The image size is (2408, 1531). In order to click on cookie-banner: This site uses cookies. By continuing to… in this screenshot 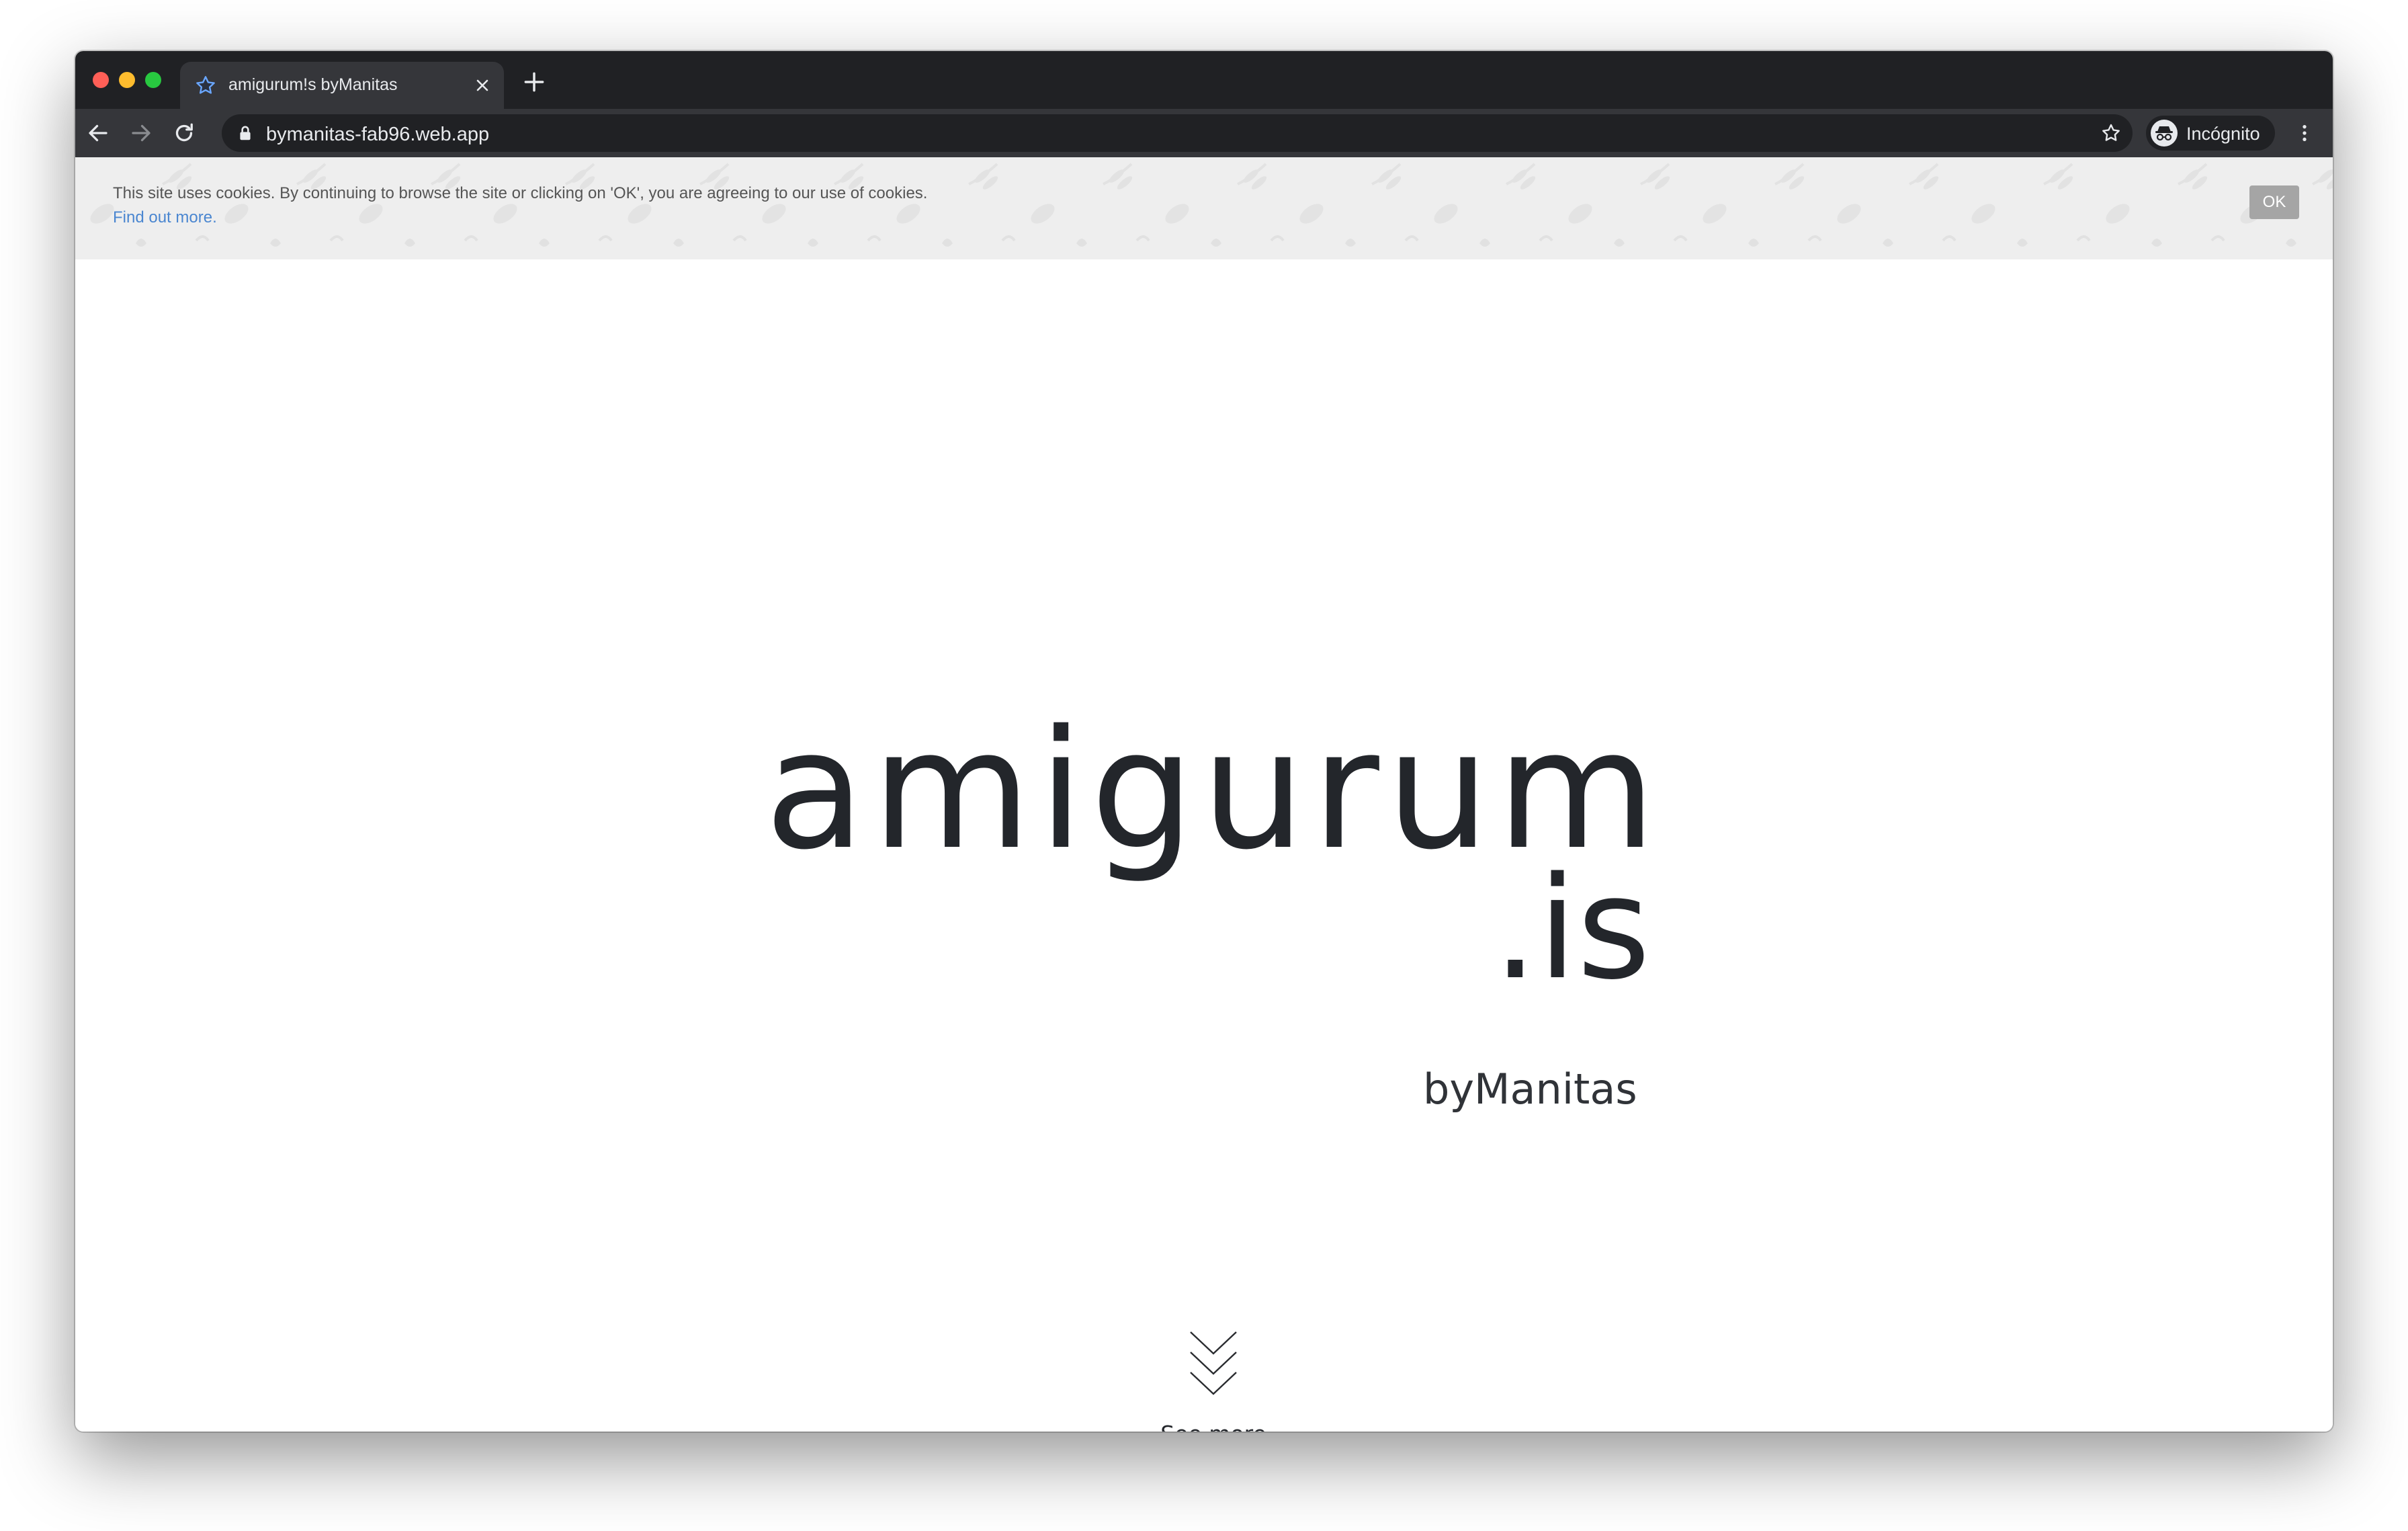, I will do `click(1204, 208)`.